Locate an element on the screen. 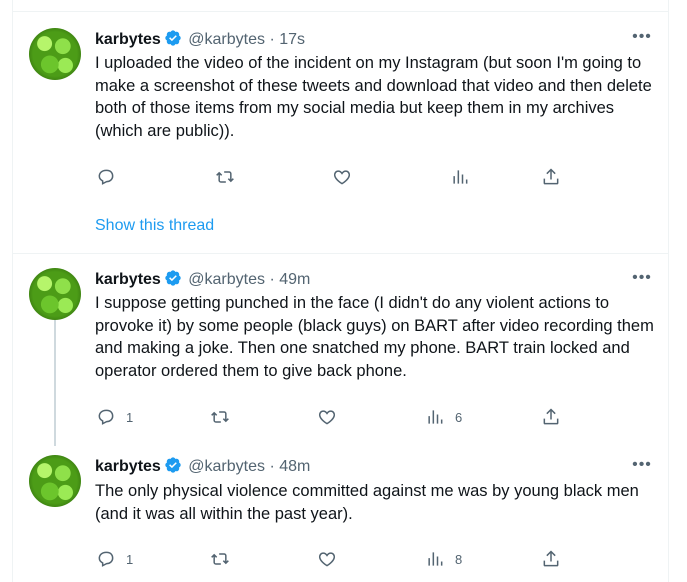 The width and height of the screenshot is (687, 582). timestamp: 48m is located at coordinates (294, 466).